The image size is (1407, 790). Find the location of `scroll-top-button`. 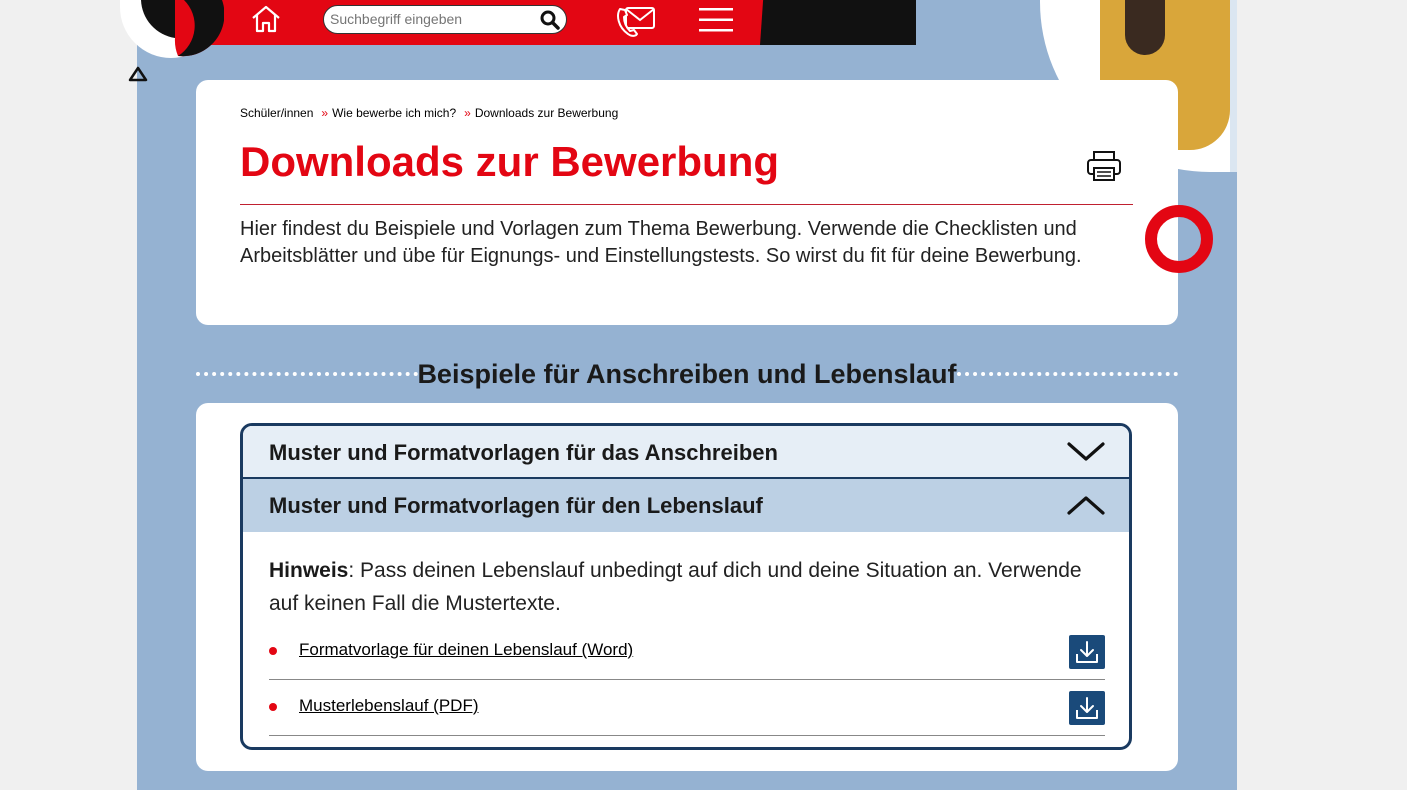

scroll-top-button is located at coordinates (138, 76).